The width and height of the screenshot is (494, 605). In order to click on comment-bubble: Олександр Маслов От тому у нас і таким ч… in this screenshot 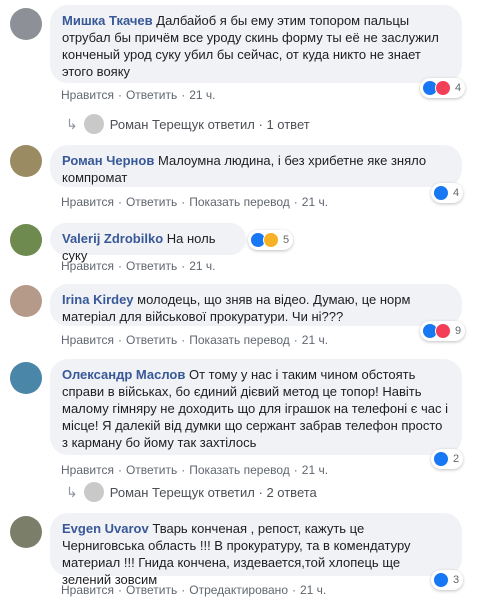, I will do `click(256, 407)`.